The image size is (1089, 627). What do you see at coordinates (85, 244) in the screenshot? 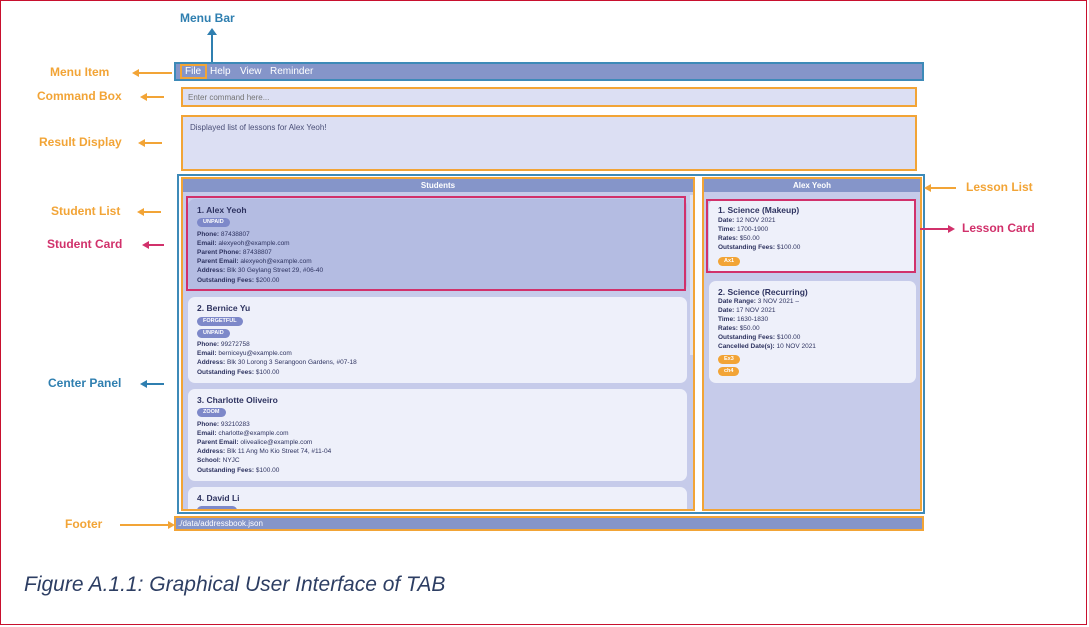
I see `label-student-card: Student Card` at bounding box center [85, 244].